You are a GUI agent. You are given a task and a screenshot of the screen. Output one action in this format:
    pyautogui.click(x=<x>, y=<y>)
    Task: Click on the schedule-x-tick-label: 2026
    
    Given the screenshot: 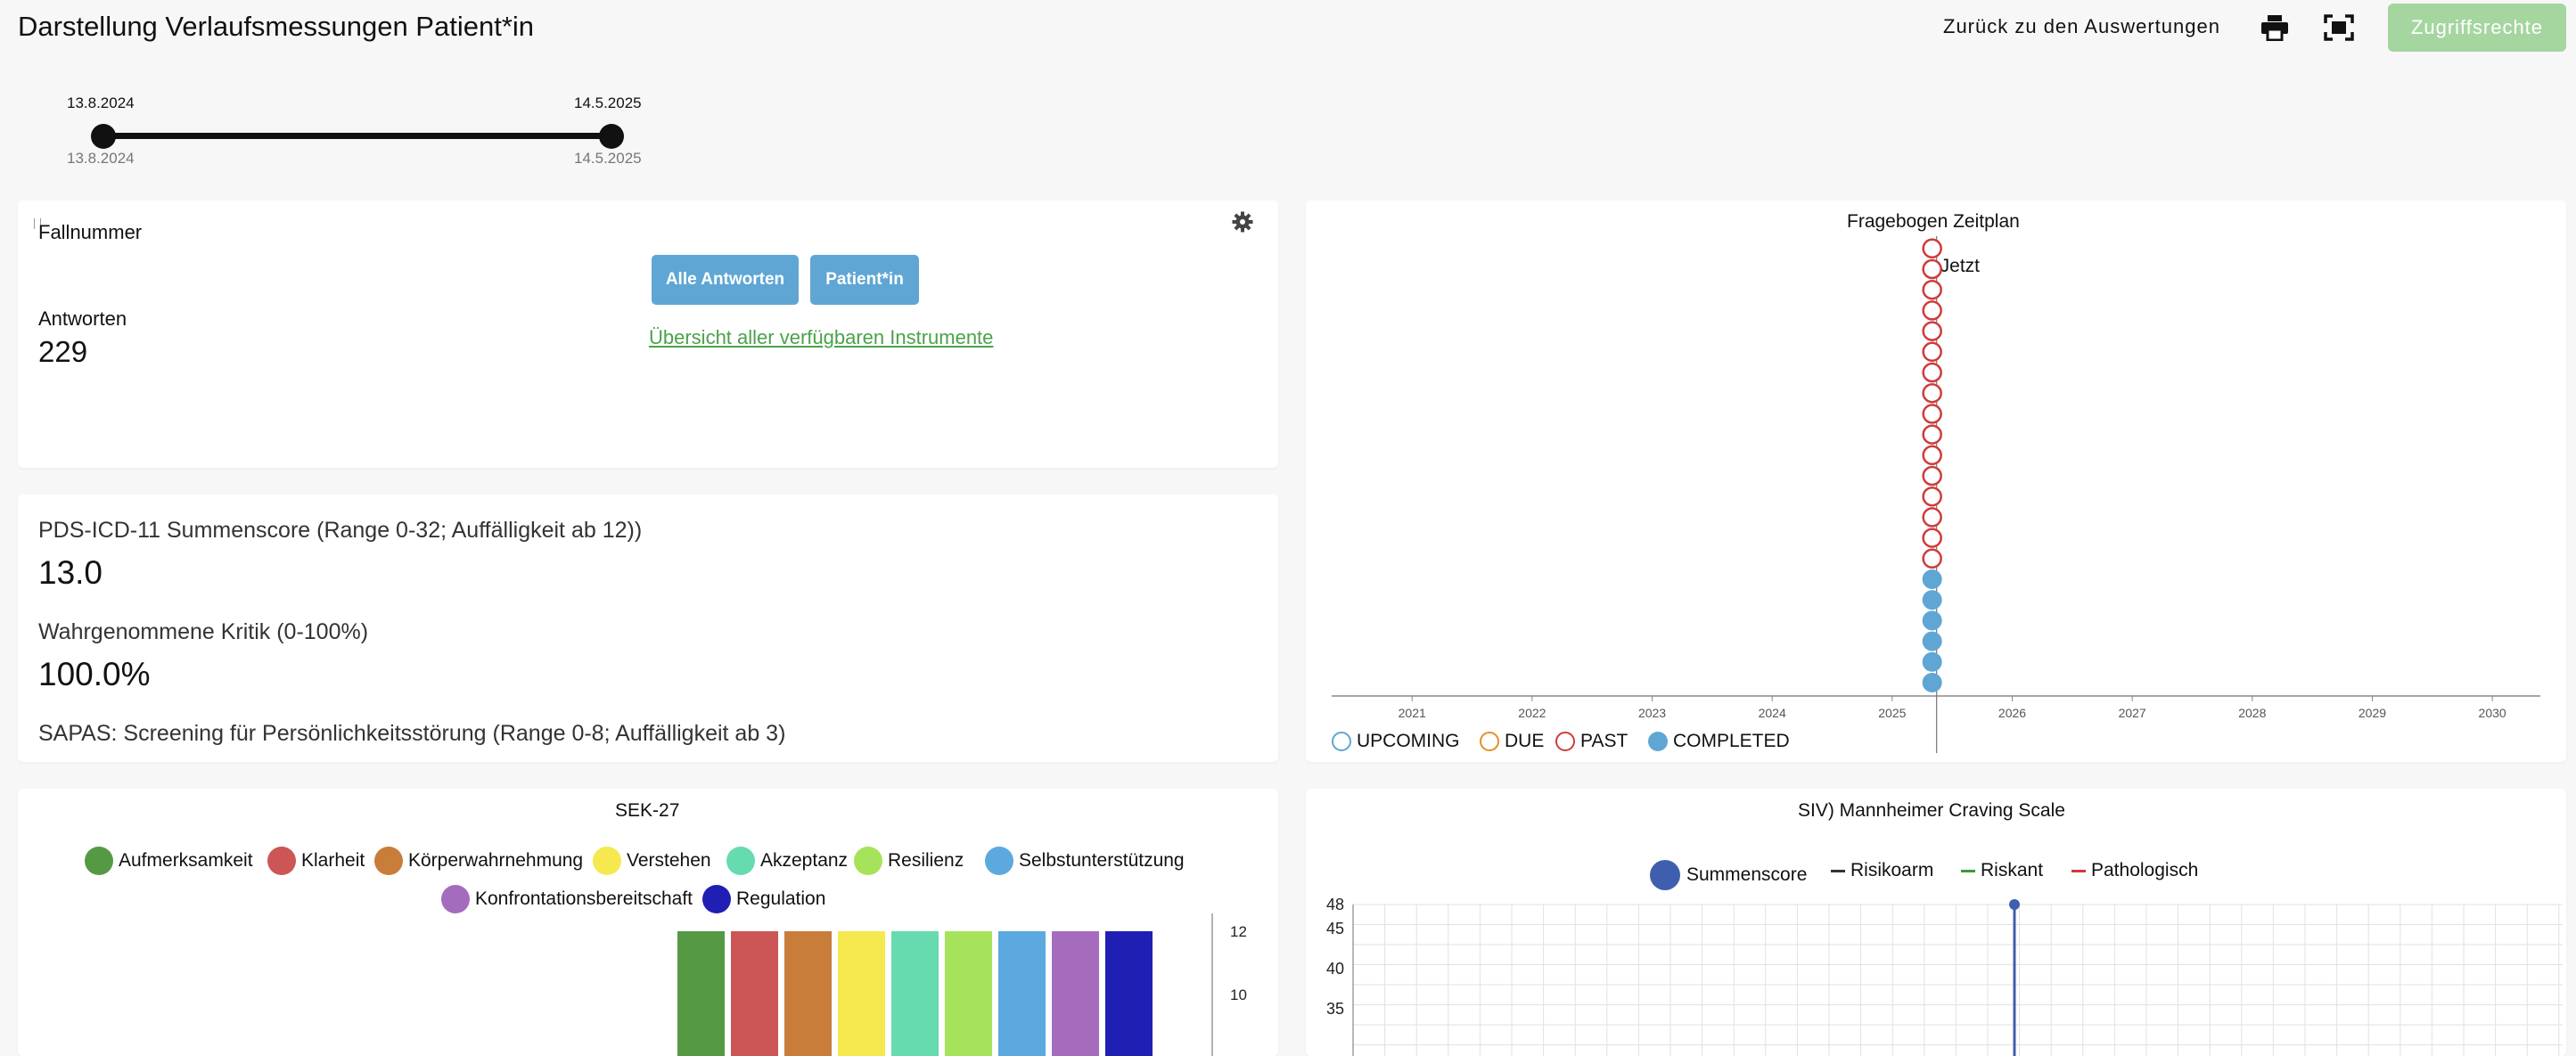 What is the action you would take?
    pyautogui.click(x=2012, y=713)
    